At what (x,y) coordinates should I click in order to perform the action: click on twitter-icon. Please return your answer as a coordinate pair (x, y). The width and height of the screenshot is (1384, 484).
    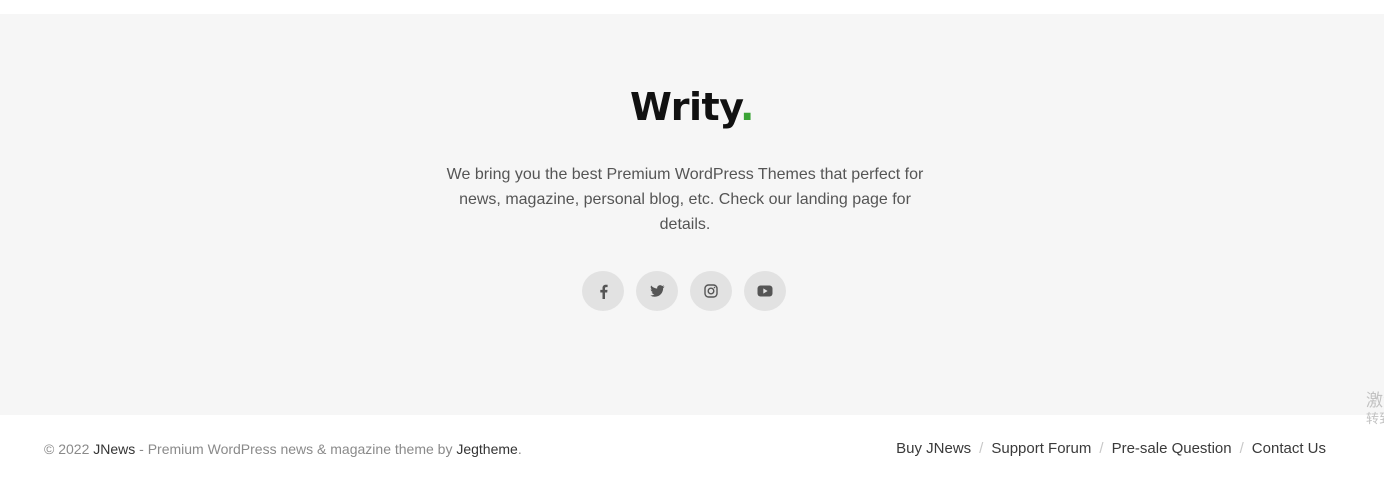
    Looking at the image, I should click on (656, 291).